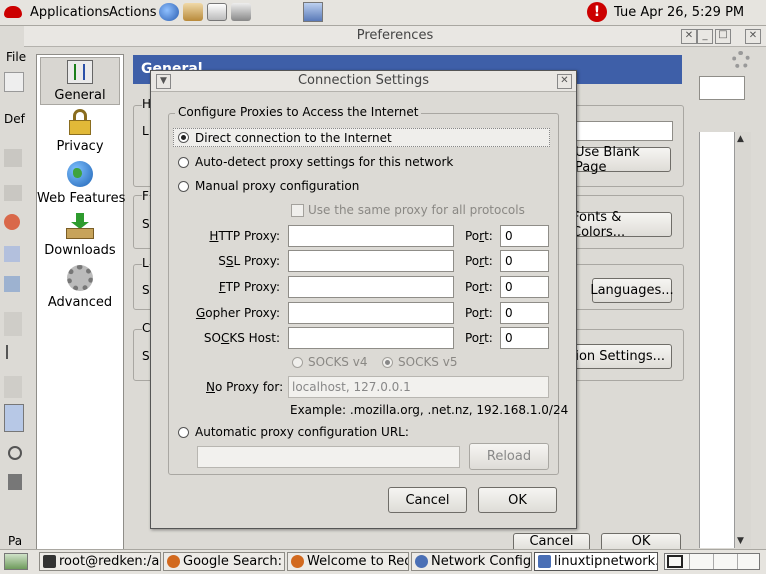  What do you see at coordinates (183, 432) in the screenshot?
I see `auto-config-url-radio` at bounding box center [183, 432].